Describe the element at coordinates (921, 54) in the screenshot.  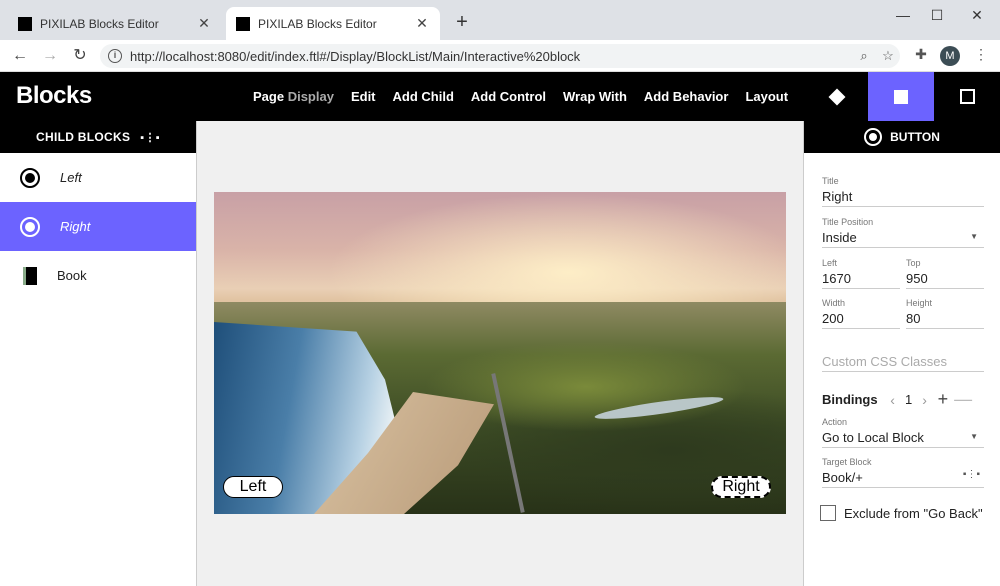
I see `extensions-icon: ✚` at that location.